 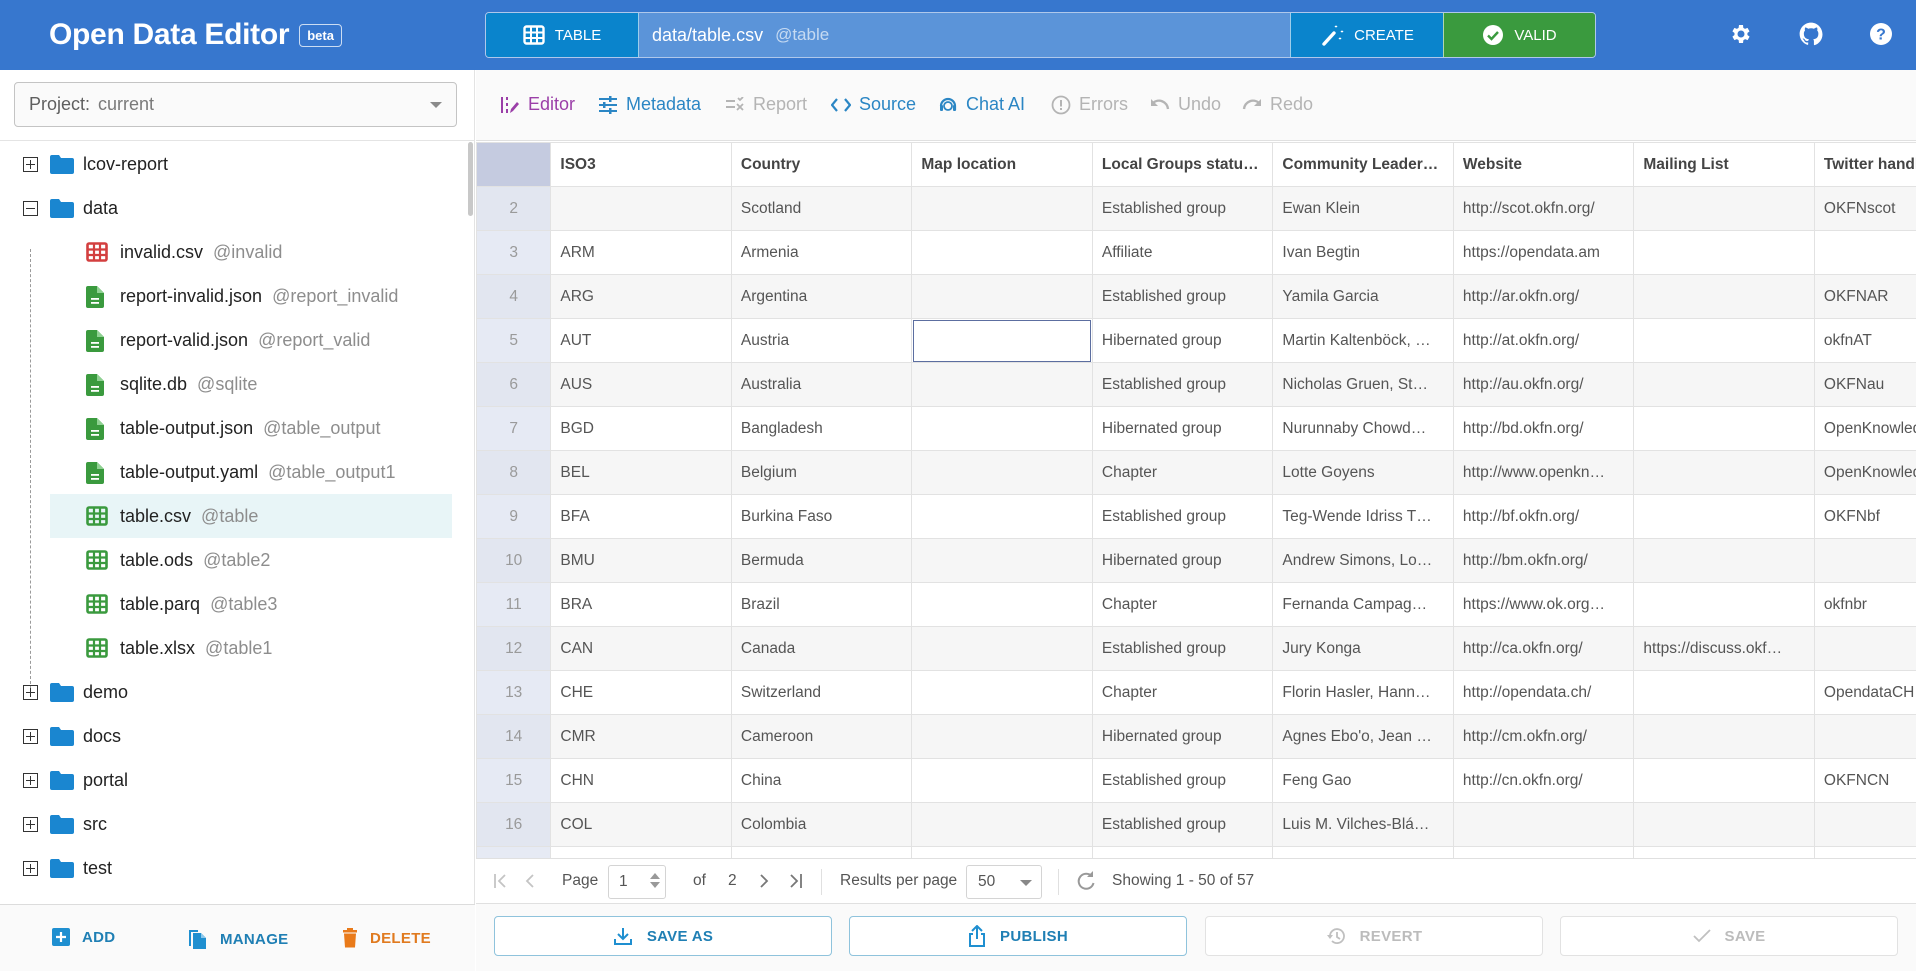 What do you see at coordinates (821, 824) in the screenshot?
I see `table-cell: Colombia` at bounding box center [821, 824].